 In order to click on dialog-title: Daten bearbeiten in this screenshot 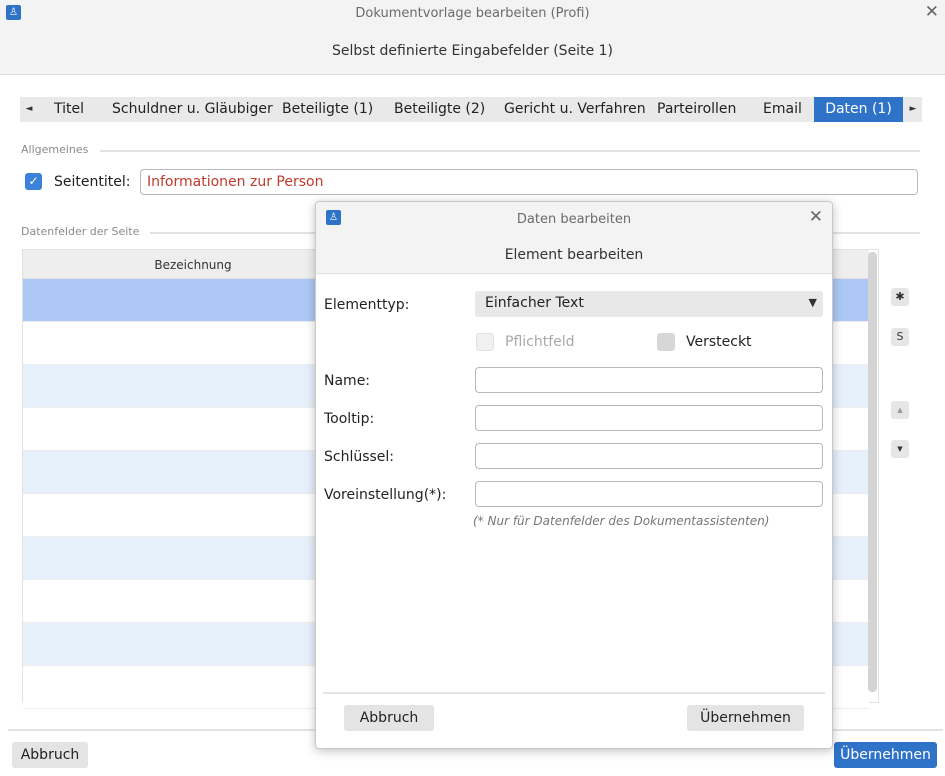, I will do `click(574, 219)`.